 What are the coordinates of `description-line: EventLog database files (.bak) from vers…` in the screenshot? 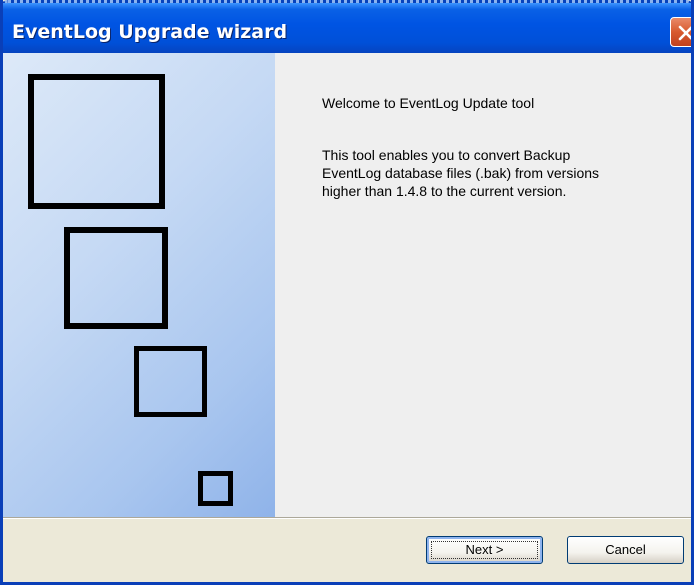 It's located at (461, 173).